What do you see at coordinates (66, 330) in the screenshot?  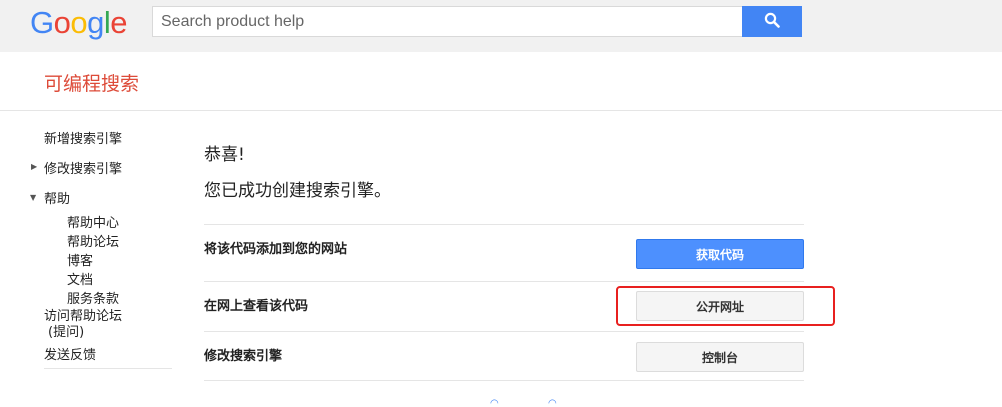 I see `sidebar-item-ask-question: (提问)` at bounding box center [66, 330].